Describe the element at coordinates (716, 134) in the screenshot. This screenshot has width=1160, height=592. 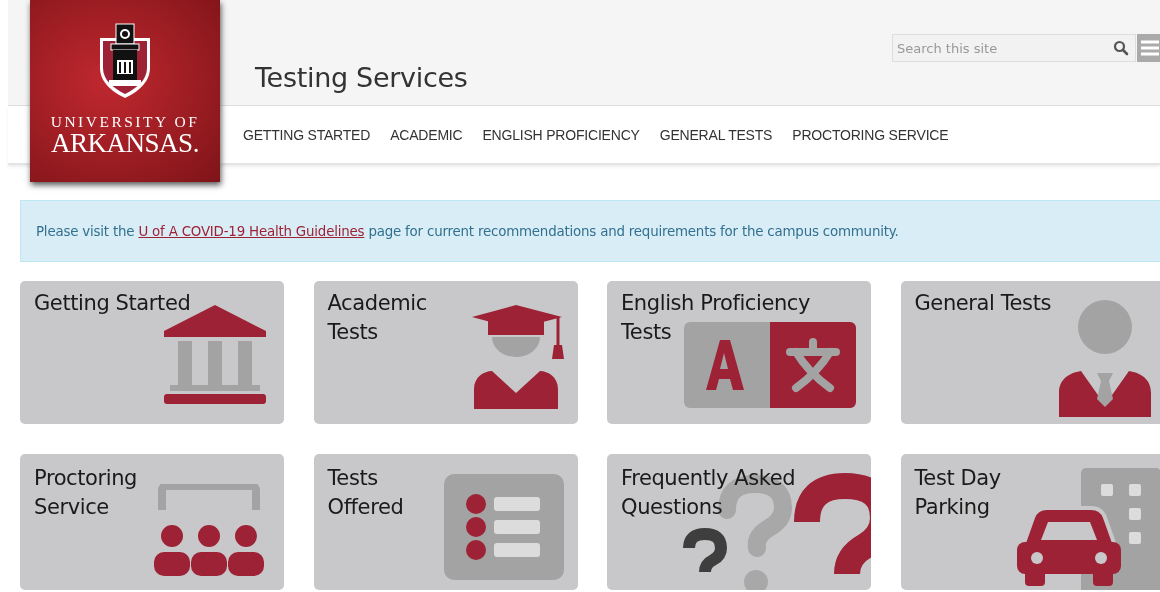
I see `nav-link: GENERAL TESTS` at that location.